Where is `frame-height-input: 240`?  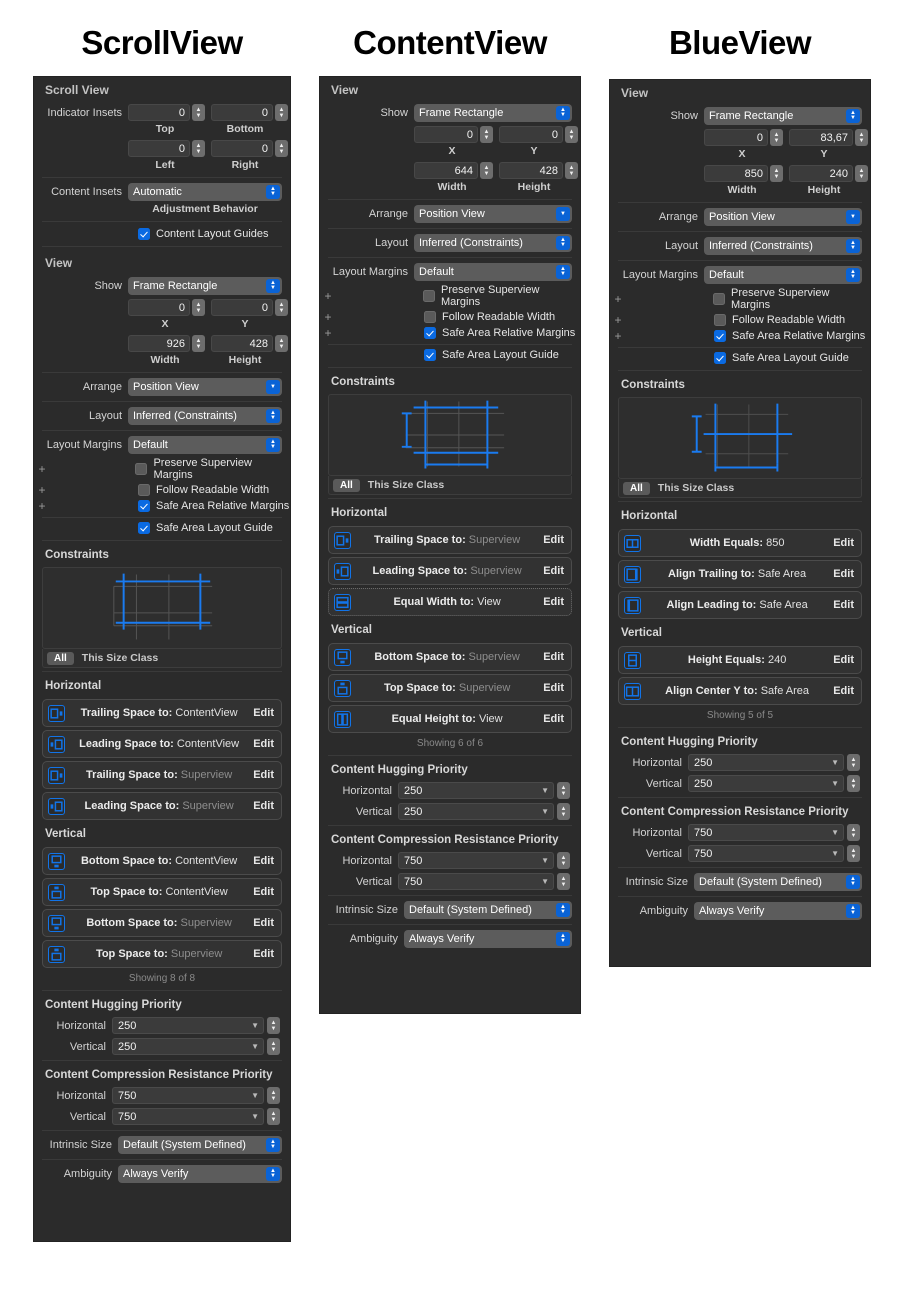
frame-height-input: 240 is located at coordinates (821, 173).